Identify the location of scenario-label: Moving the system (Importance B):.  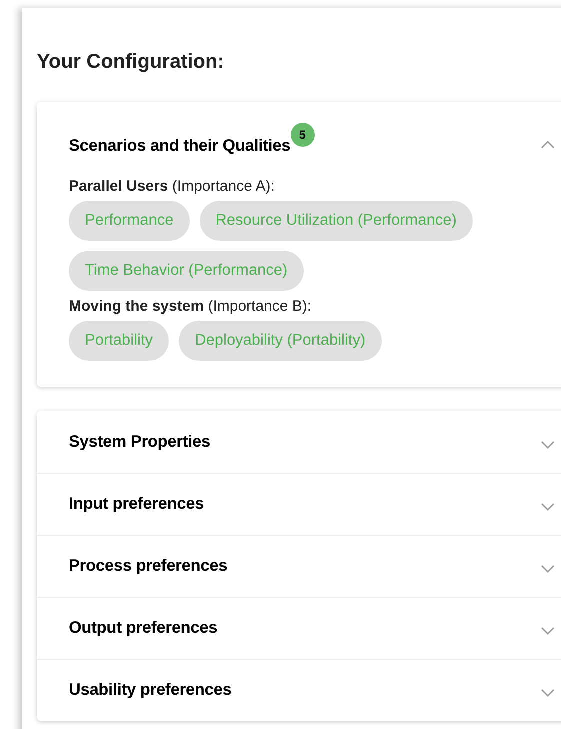
(191, 307).